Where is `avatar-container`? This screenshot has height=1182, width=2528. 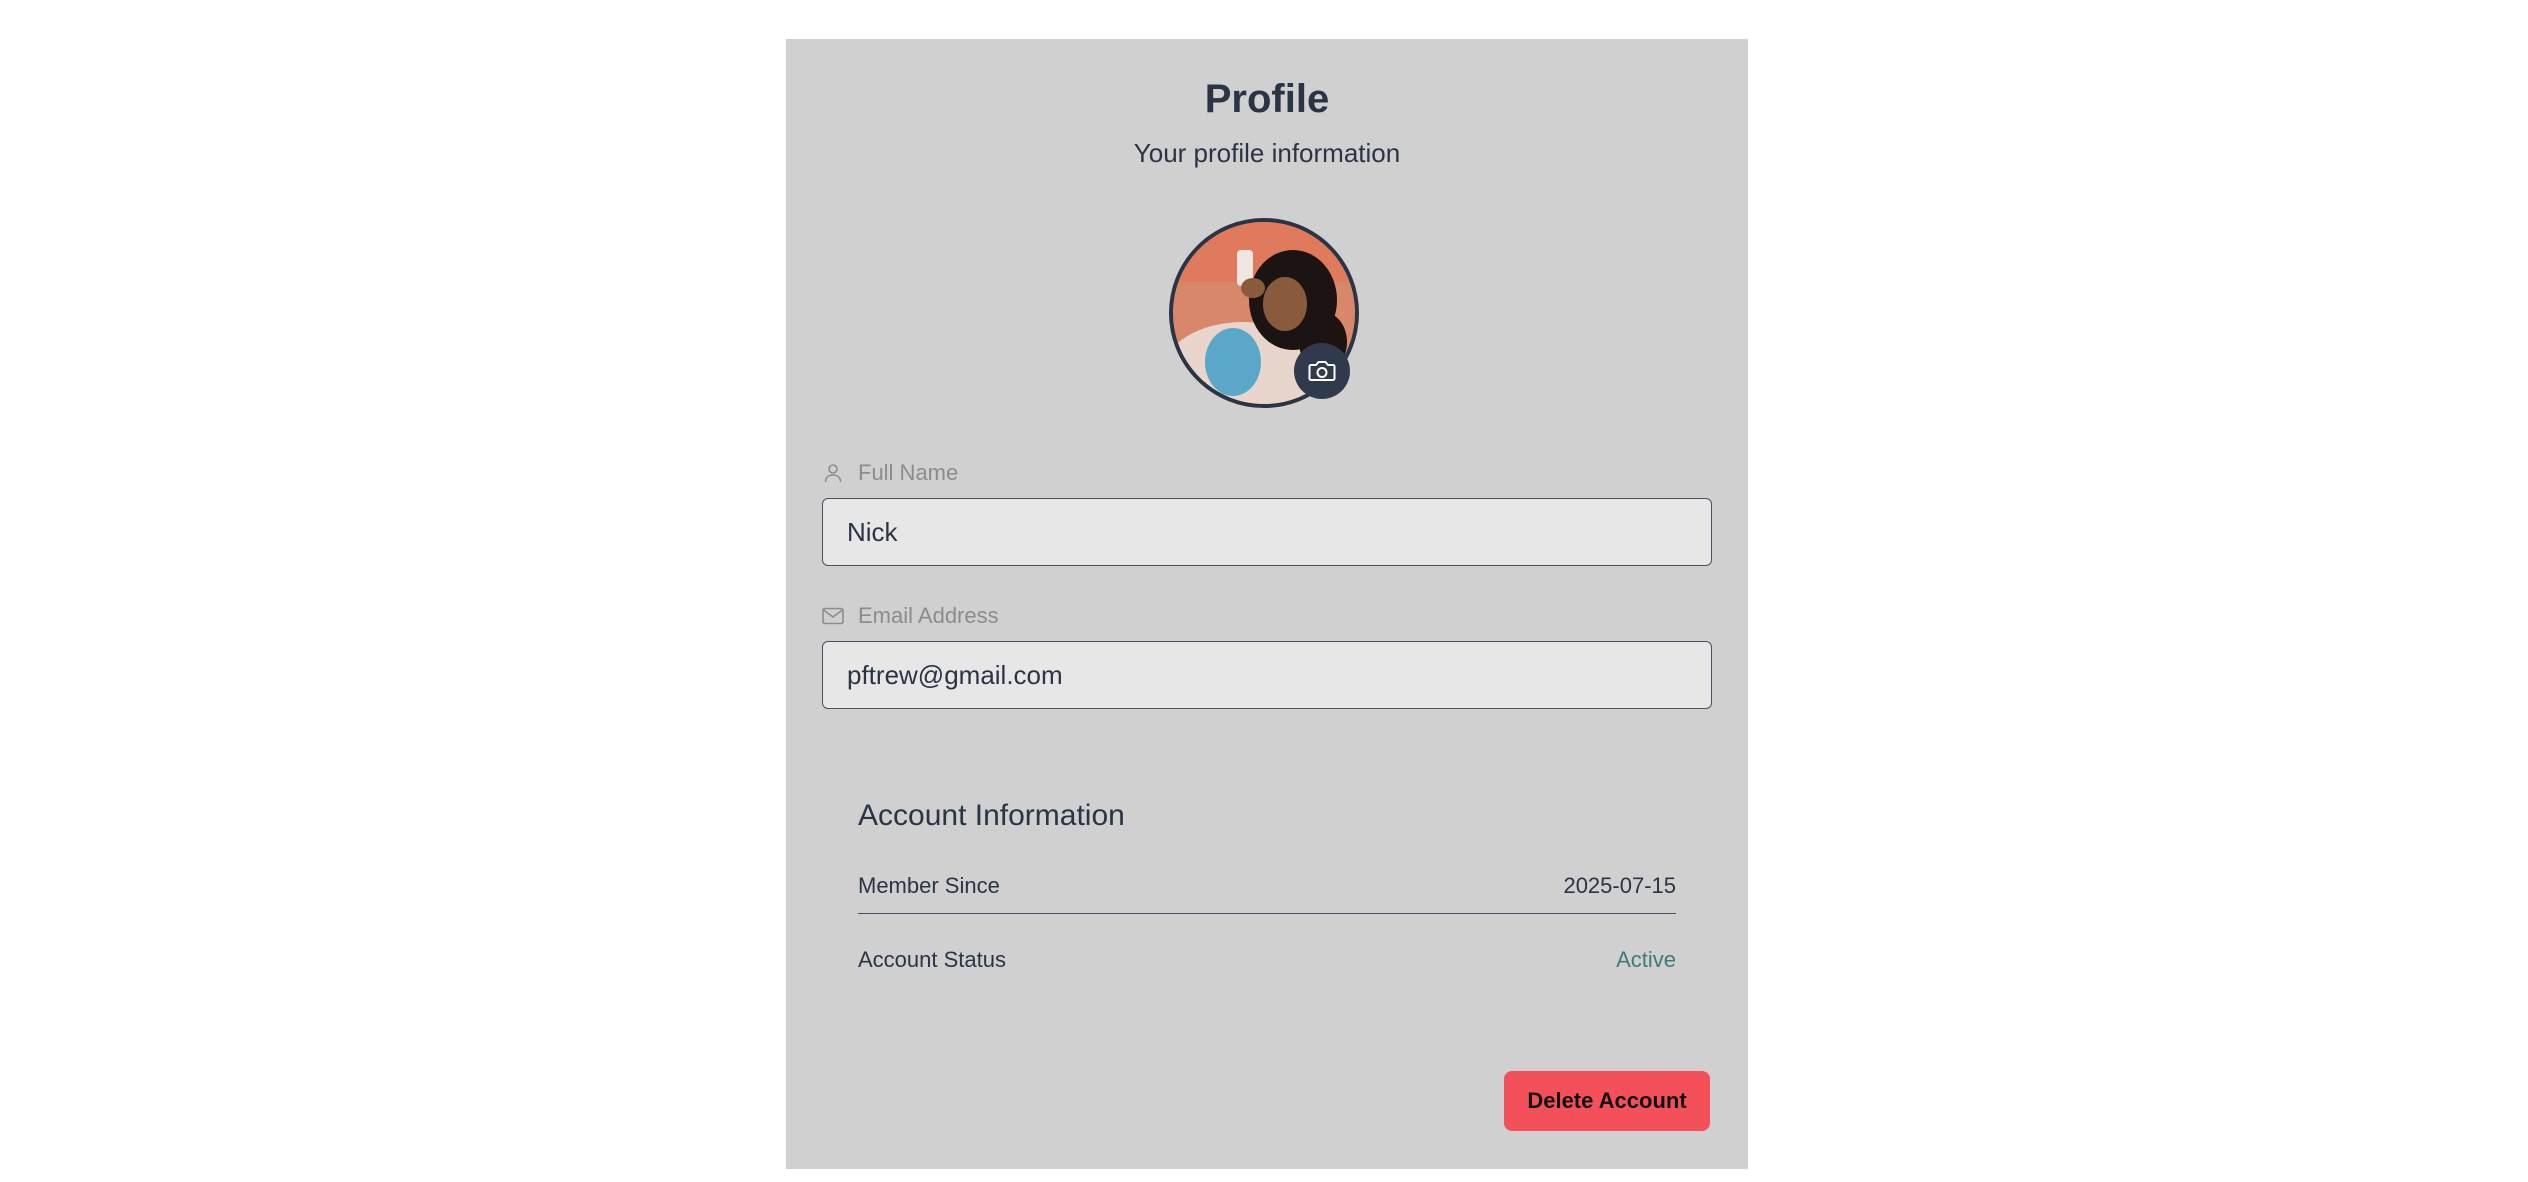
avatar-container is located at coordinates (1267, 316).